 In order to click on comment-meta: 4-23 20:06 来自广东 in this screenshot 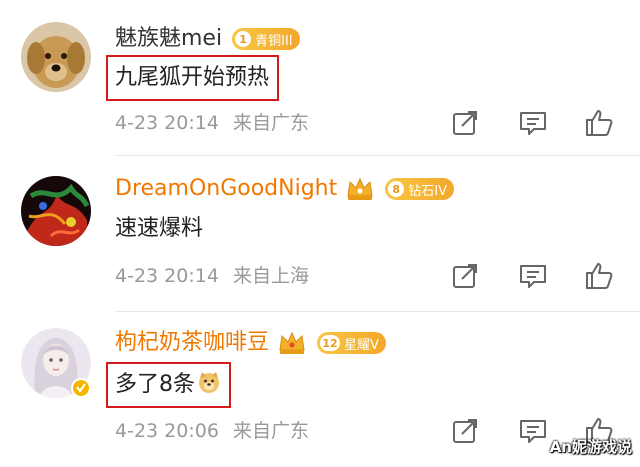, I will do `click(212, 431)`.